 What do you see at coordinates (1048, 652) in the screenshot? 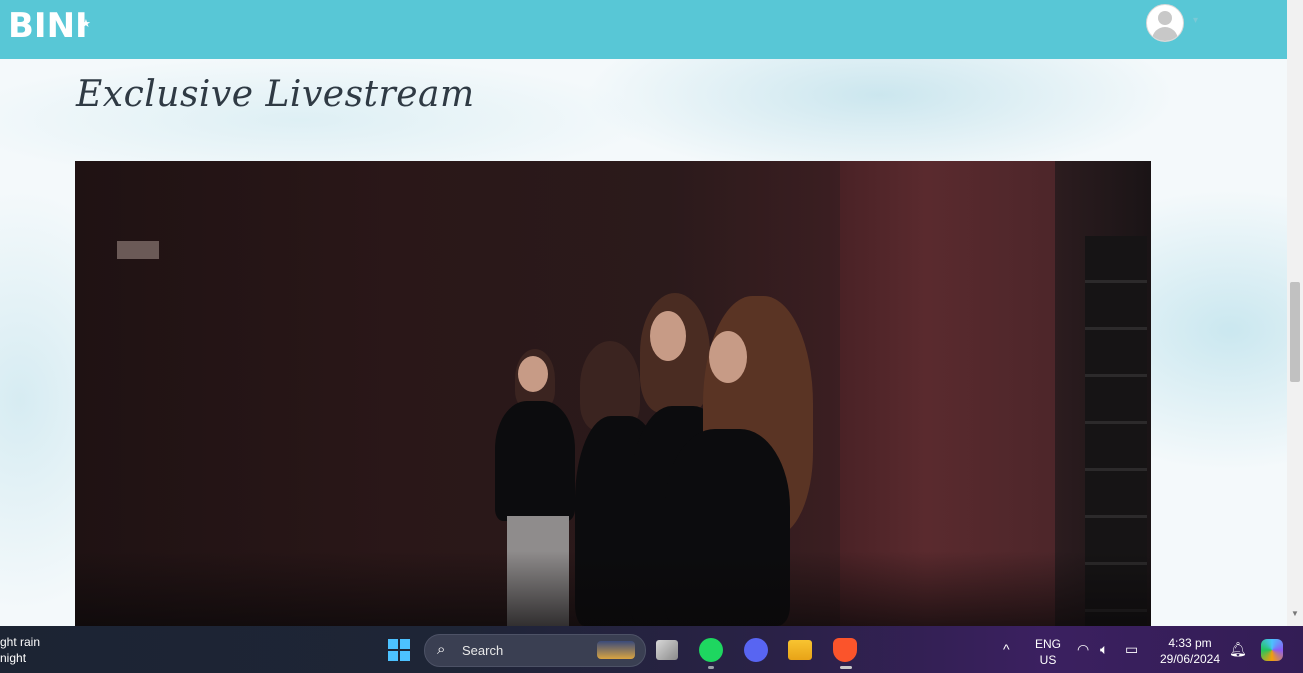
I see `language-indicator: ENG US` at bounding box center [1048, 652].